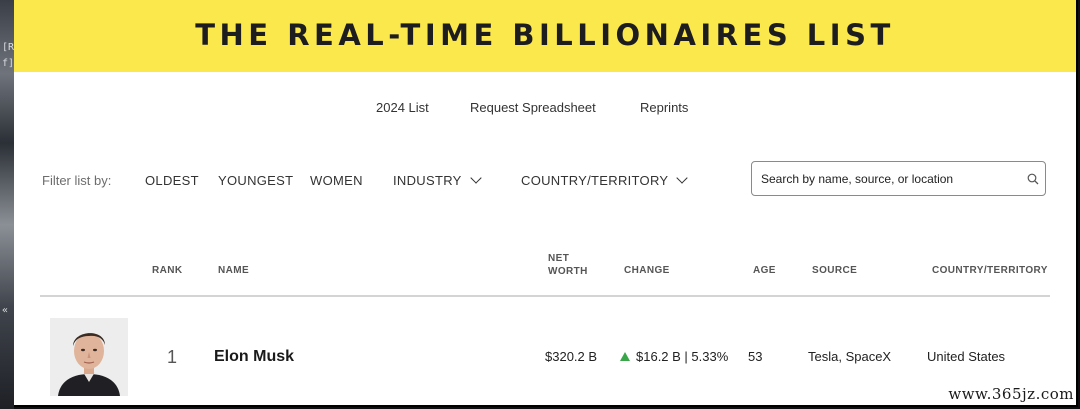 This screenshot has width=1080, height=409. I want to click on watermark: www.365jz.com, so click(1011, 394).